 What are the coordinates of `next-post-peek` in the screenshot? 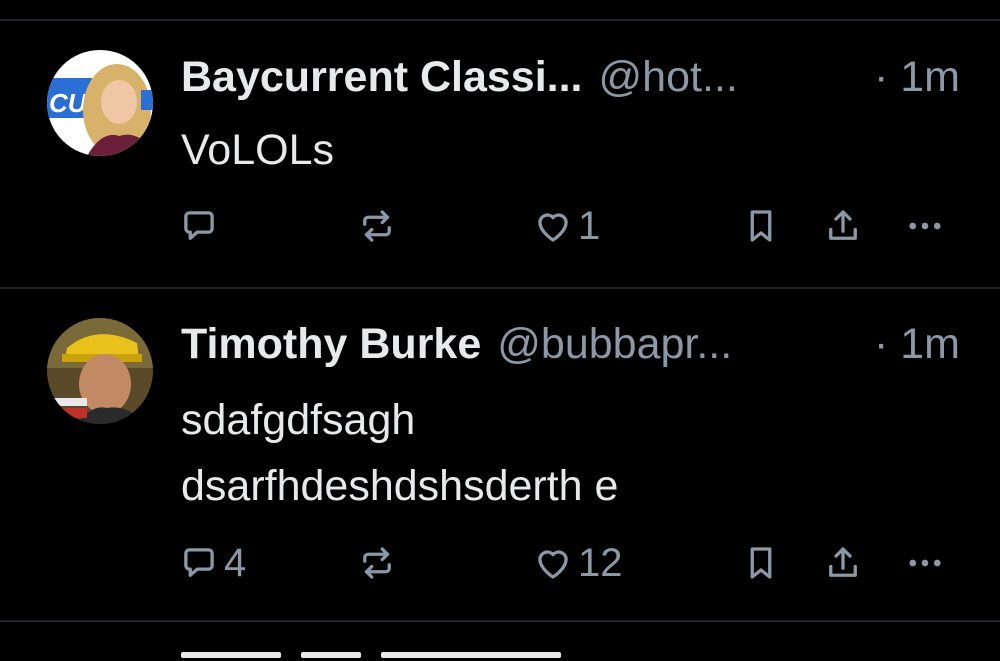 It's located at (411, 656).